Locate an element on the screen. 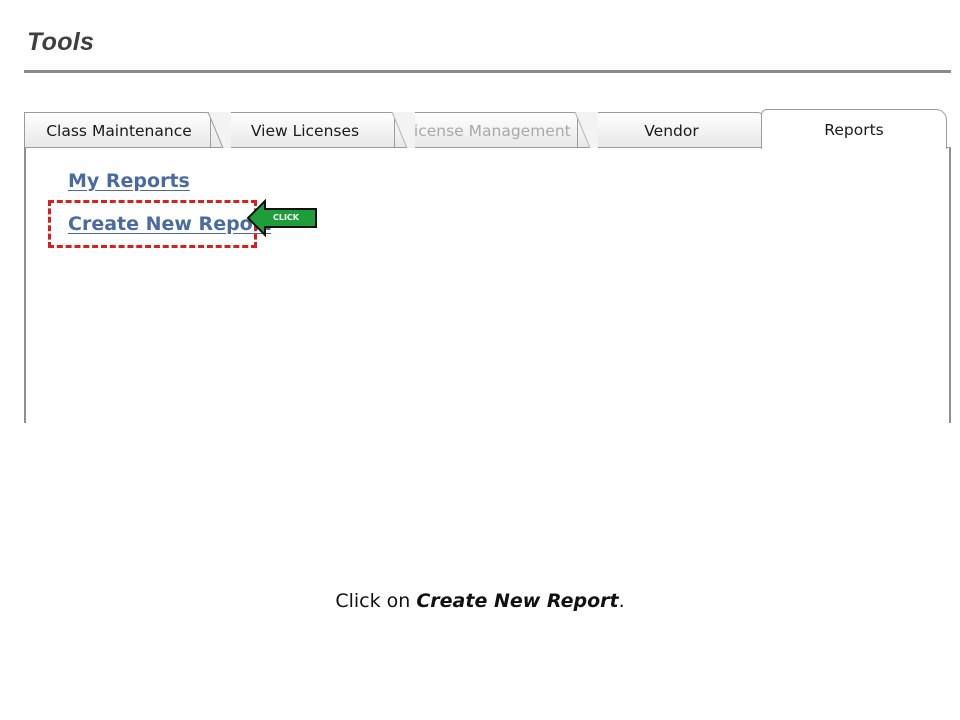 Image resolution: width=960 pixels, height=720 pixels. tab-vendor: Vendor is located at coordinates (671, 130).